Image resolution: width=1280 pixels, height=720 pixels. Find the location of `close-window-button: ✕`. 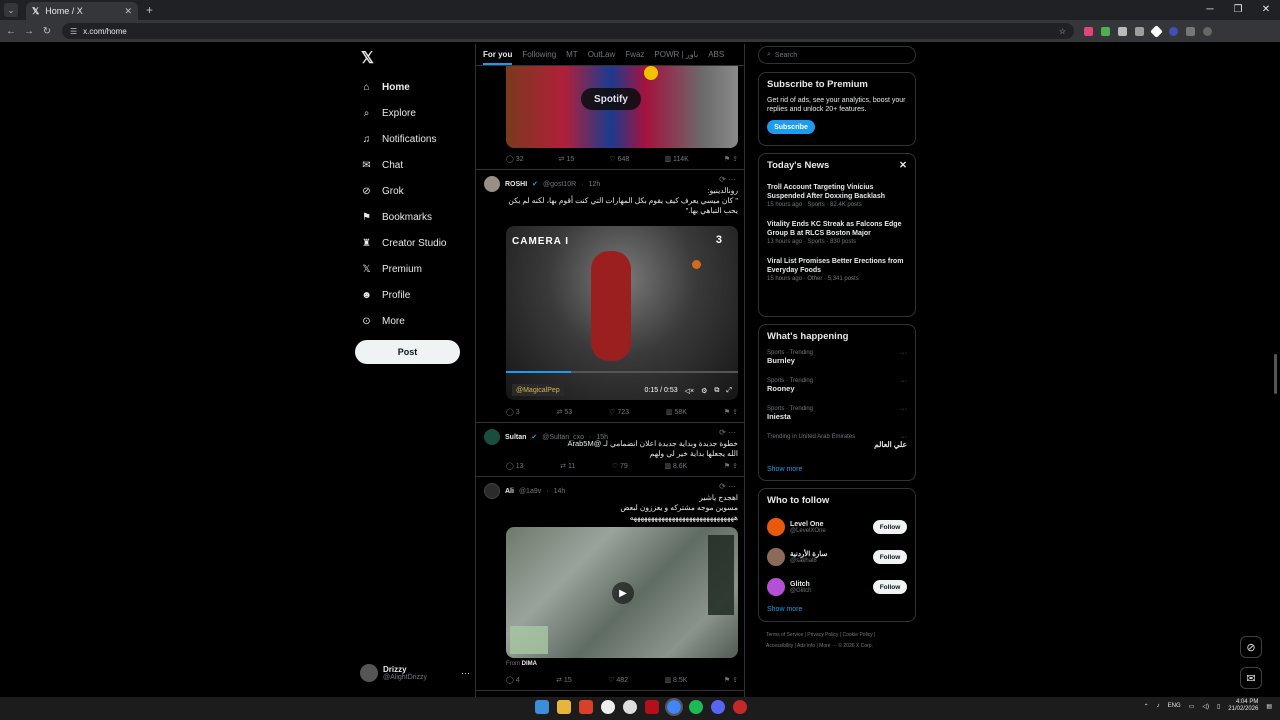

close-window-button: ✕ is located at coordinates (1266, 10).